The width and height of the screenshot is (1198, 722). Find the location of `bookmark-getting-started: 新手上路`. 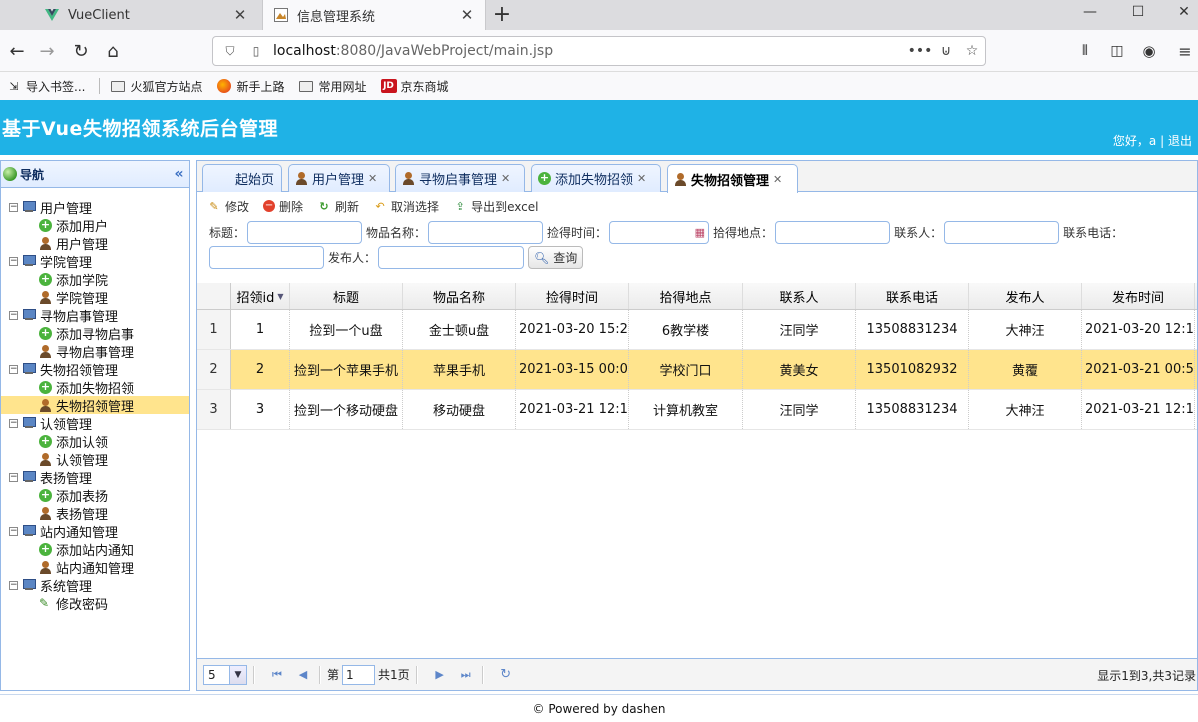

bookmark-getting-started: 新手上路 is located at coordinates (250, 86).